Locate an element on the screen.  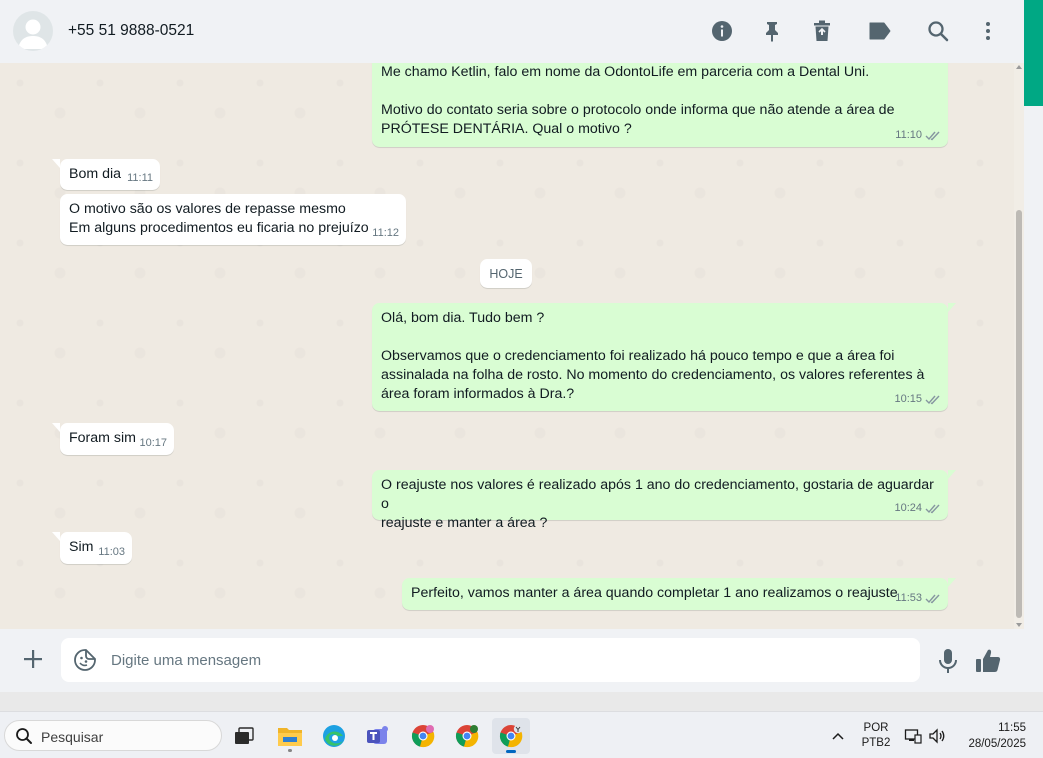
message-meta: 11:03 is located at coordinates (111, 552).